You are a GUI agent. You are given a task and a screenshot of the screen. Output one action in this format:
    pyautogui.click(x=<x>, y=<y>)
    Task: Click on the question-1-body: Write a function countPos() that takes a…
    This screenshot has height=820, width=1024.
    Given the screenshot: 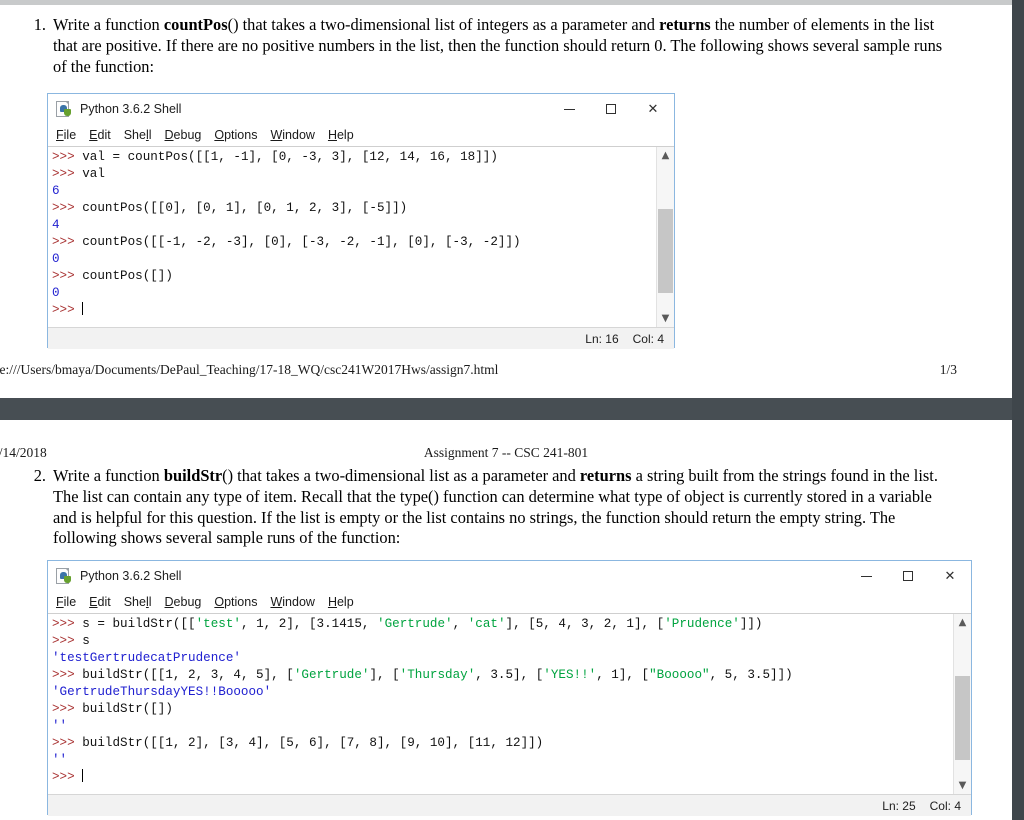 What is the action you would take?
    pyautogui.click(x=505, y=46)
    